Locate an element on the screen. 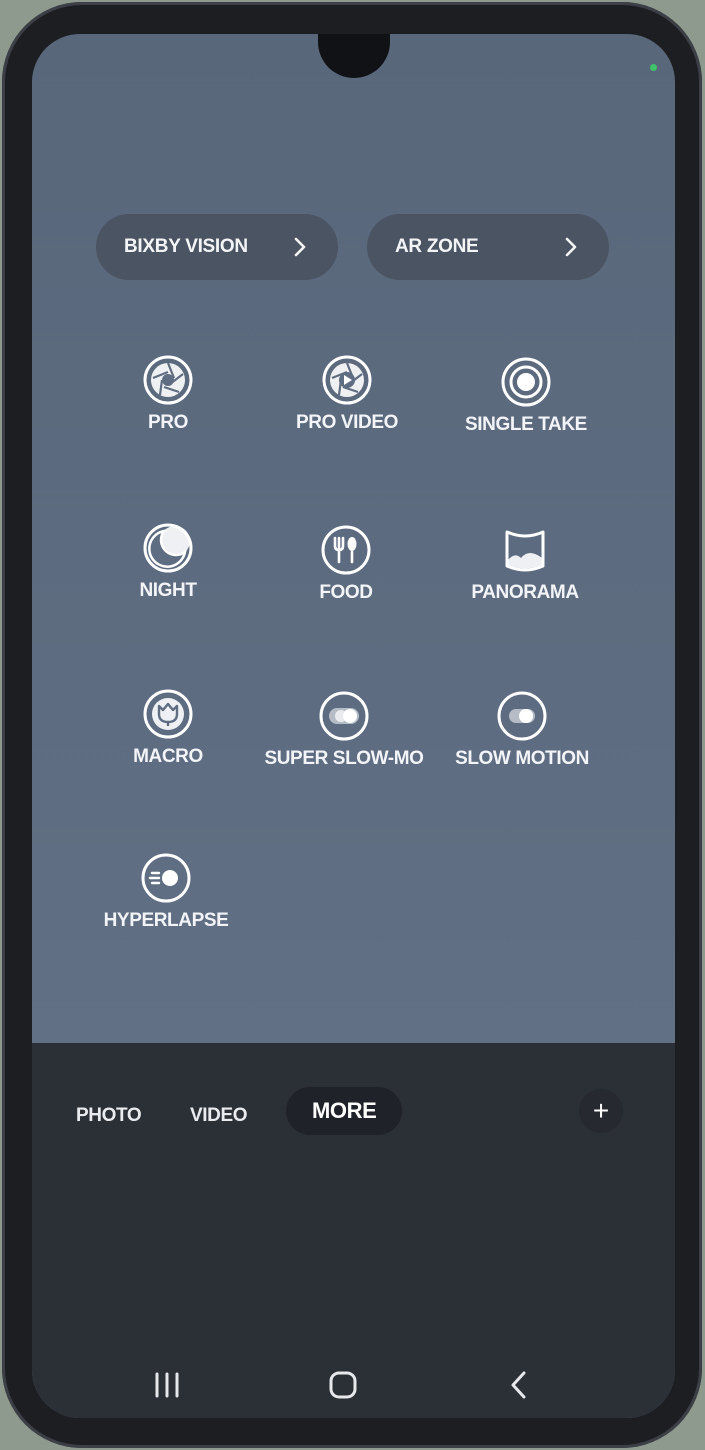  slow-motion-icon is located at coordinates (522, 716).